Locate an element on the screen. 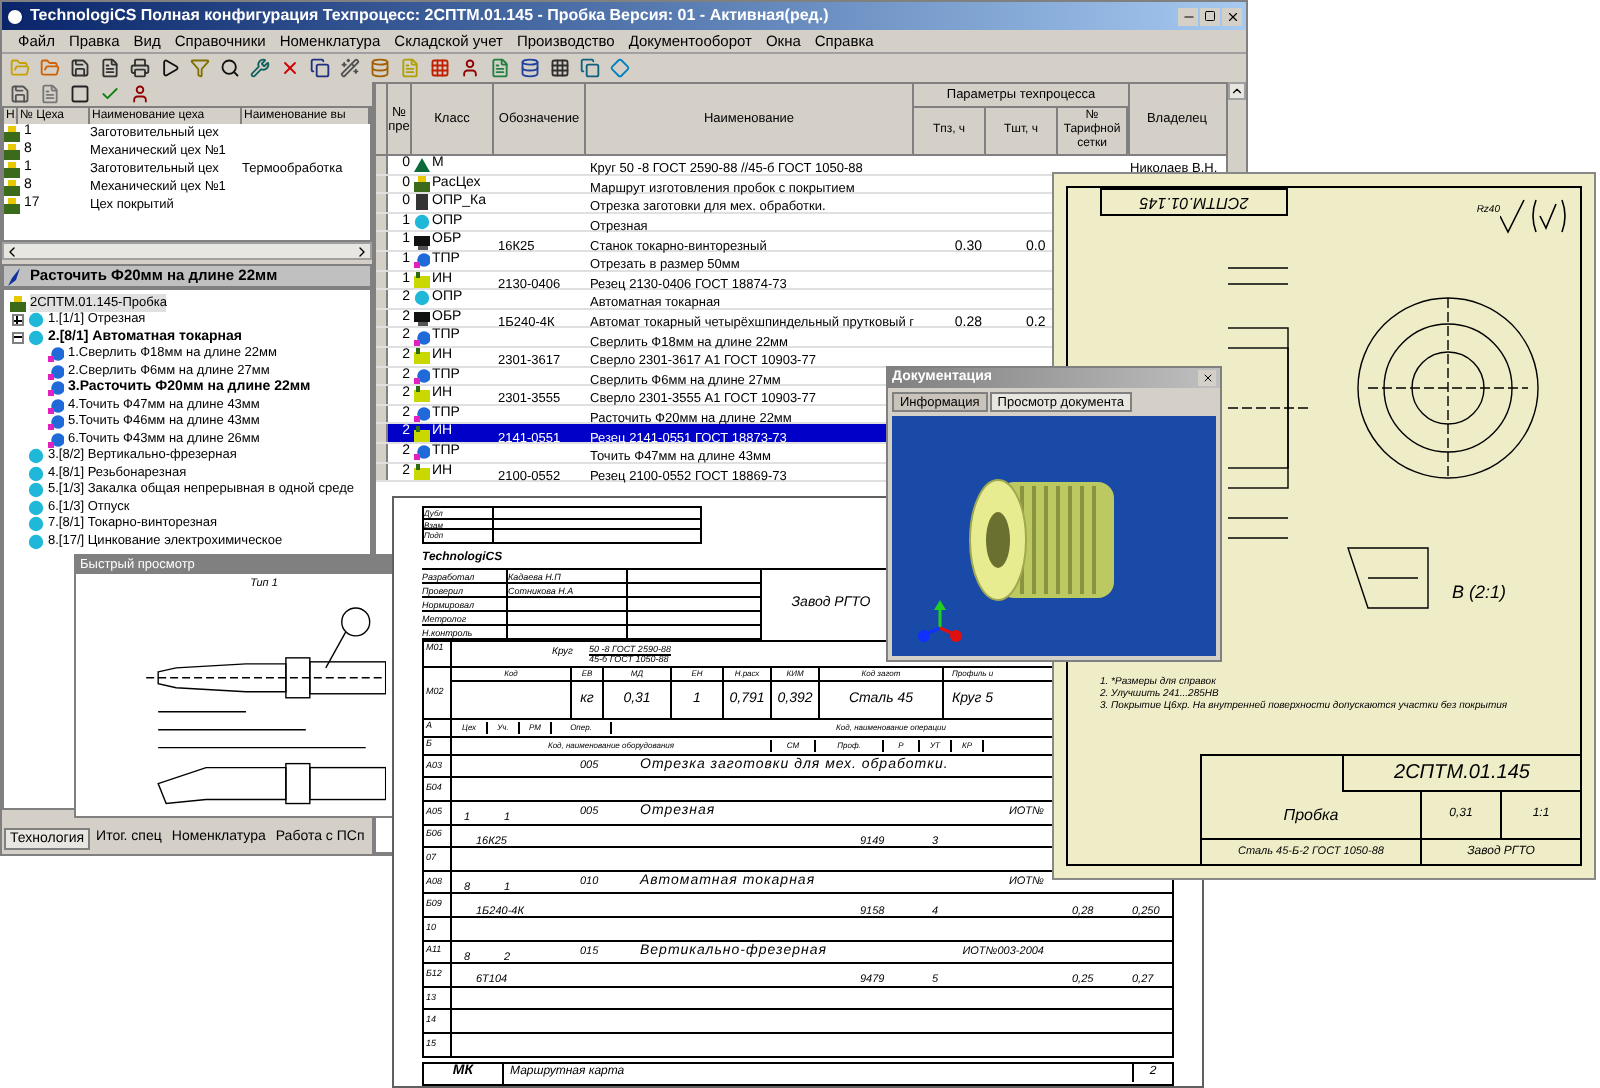  expand-icon is located at coordinates (17, 320).